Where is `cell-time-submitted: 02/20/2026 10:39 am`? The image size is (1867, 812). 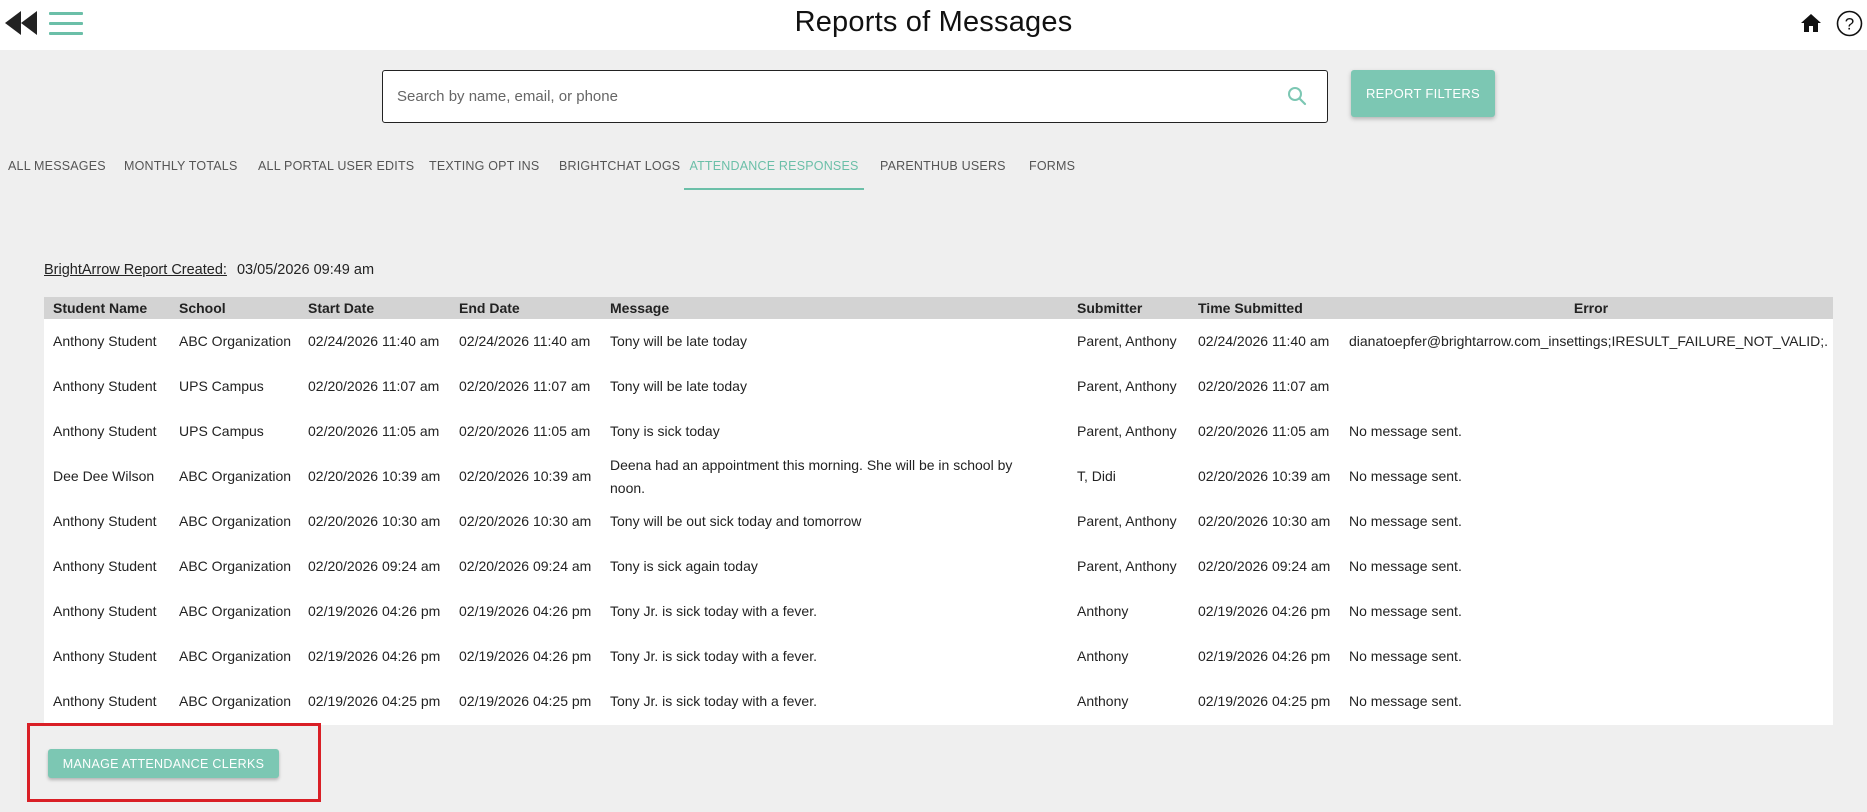 cell-time-submitted: 02/20/2026 10:39 am is located at coordinates (1264, 476).